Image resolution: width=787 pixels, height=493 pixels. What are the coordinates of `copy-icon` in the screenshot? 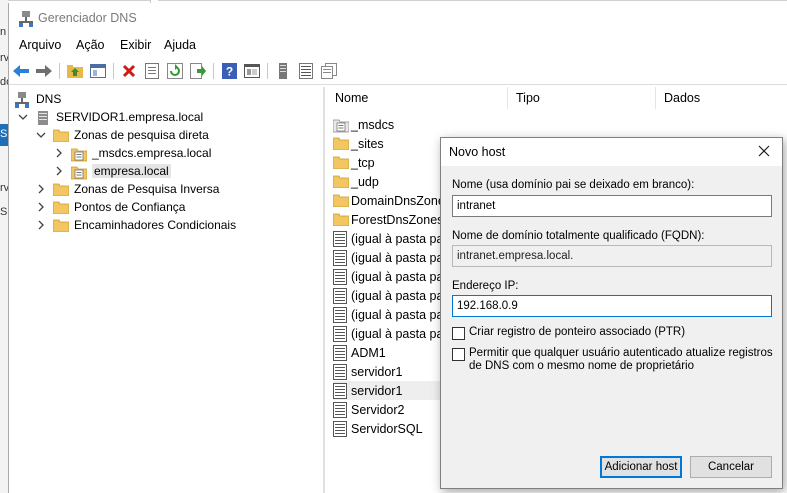 It's located at (329, 71).